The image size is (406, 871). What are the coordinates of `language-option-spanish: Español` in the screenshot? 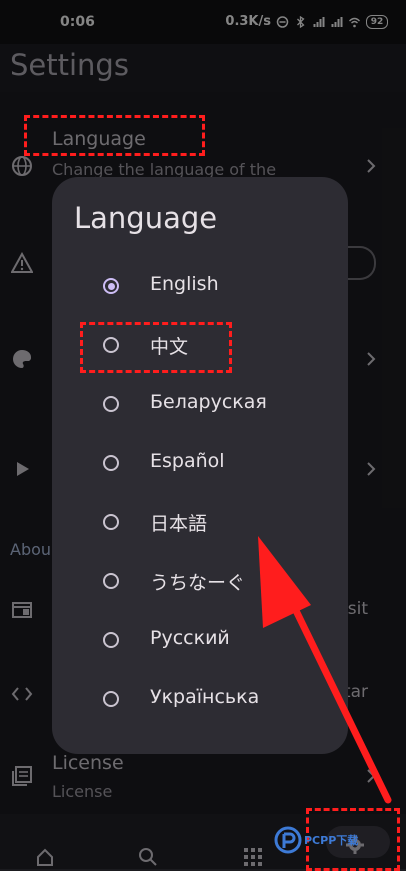 It's located at (200, 464).